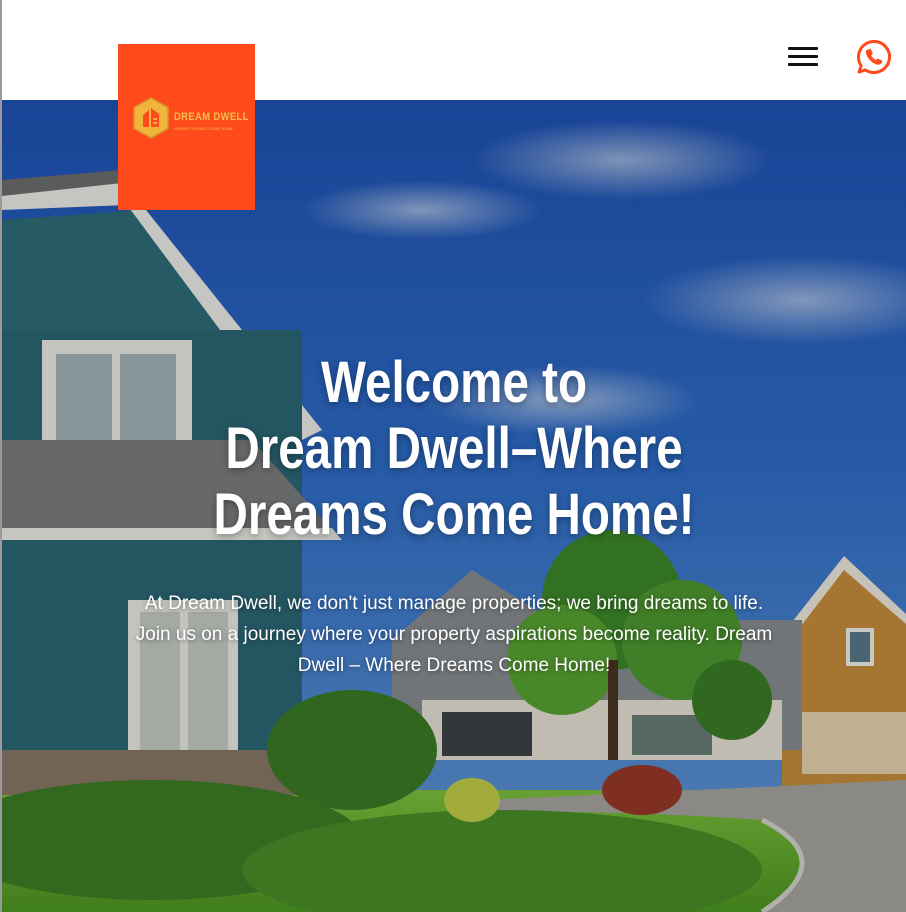 Image resolution: width=906 pixels, height=912 pixels. I want to click on hamburger-menu-button, so click(803, 56).